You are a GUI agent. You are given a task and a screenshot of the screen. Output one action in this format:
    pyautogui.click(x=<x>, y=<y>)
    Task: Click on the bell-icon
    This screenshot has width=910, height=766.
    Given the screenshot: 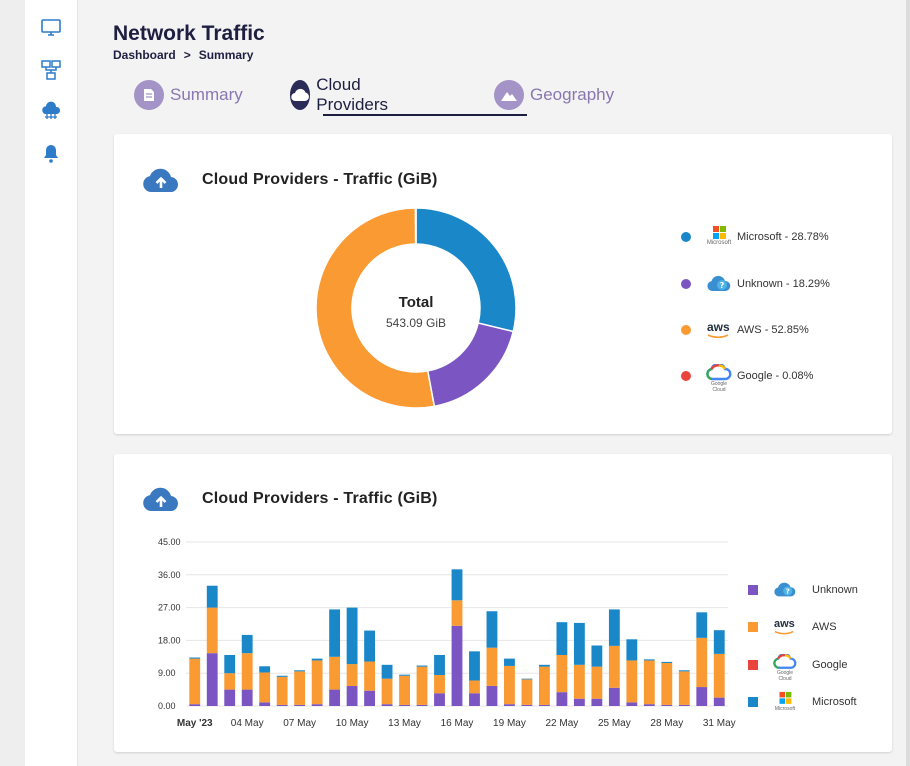 What is the action you would take?
    pyautogui.click(x=51, y=154)
    